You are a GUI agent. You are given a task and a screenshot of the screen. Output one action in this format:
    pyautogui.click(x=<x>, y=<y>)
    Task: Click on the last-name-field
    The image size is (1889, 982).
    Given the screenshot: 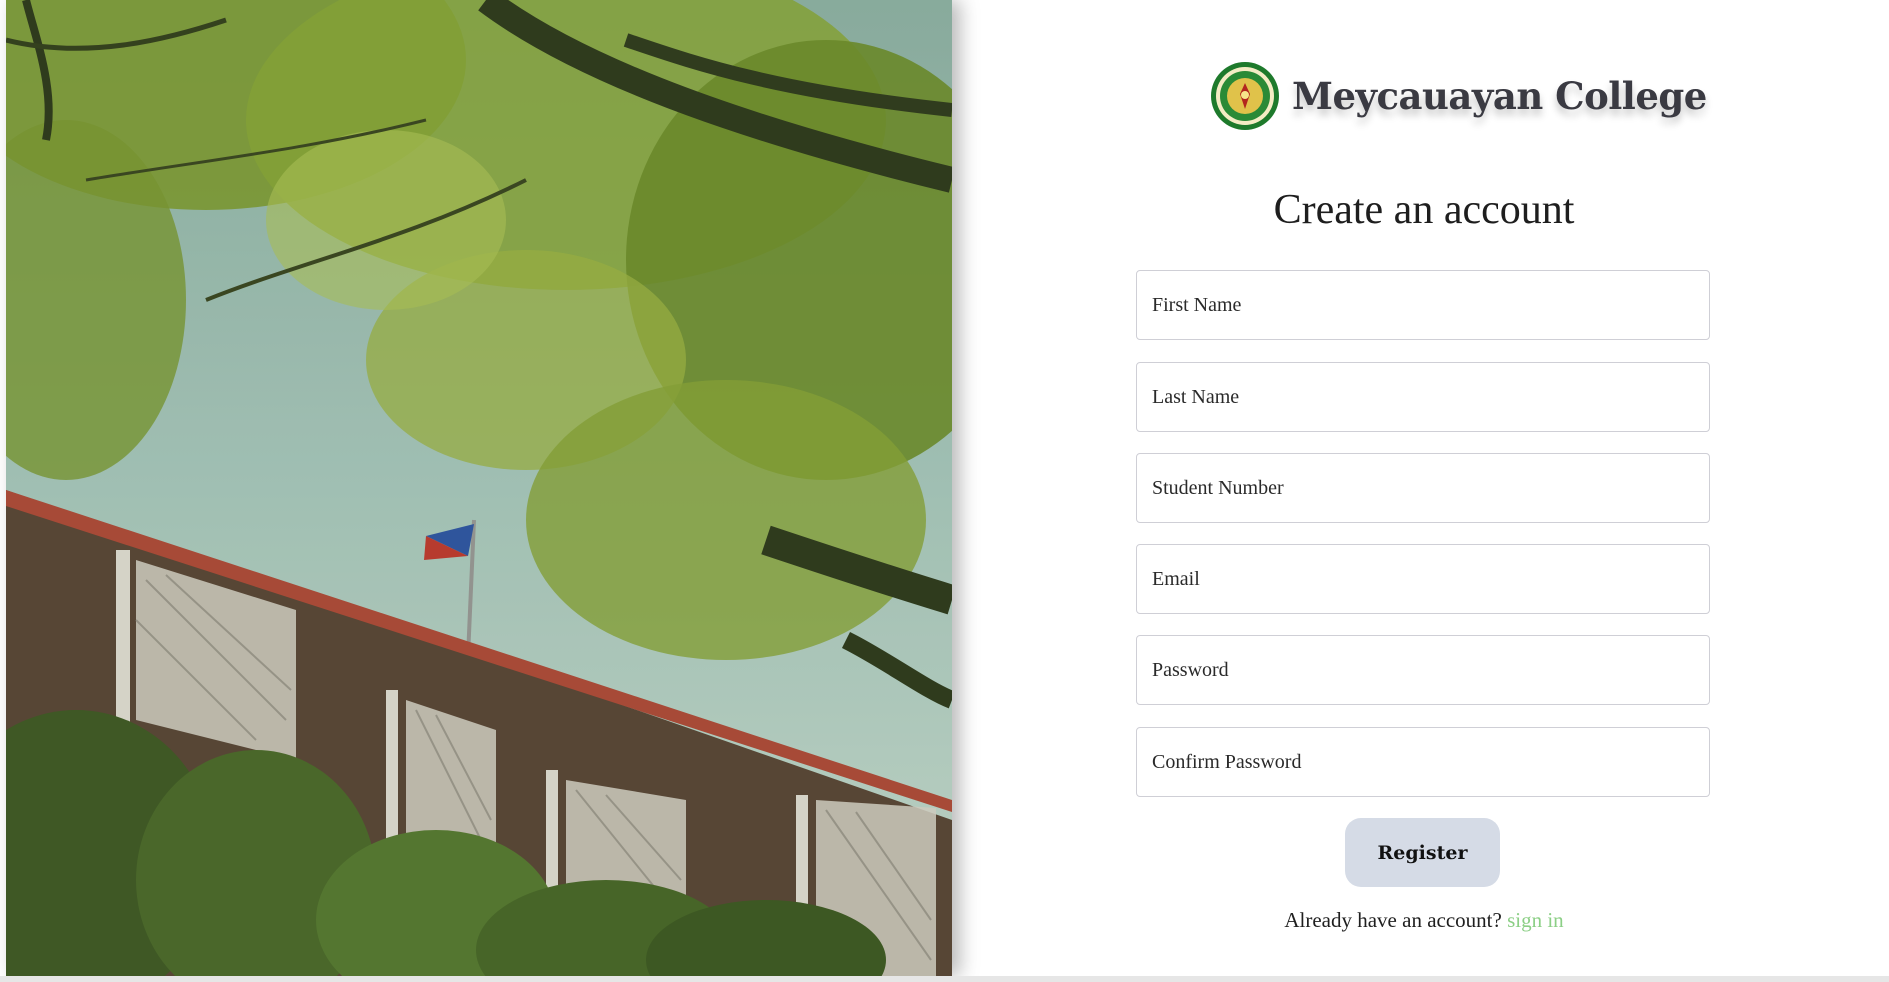 What is the action you would take?
    pyautogui.click(x=1423, y=397)
    